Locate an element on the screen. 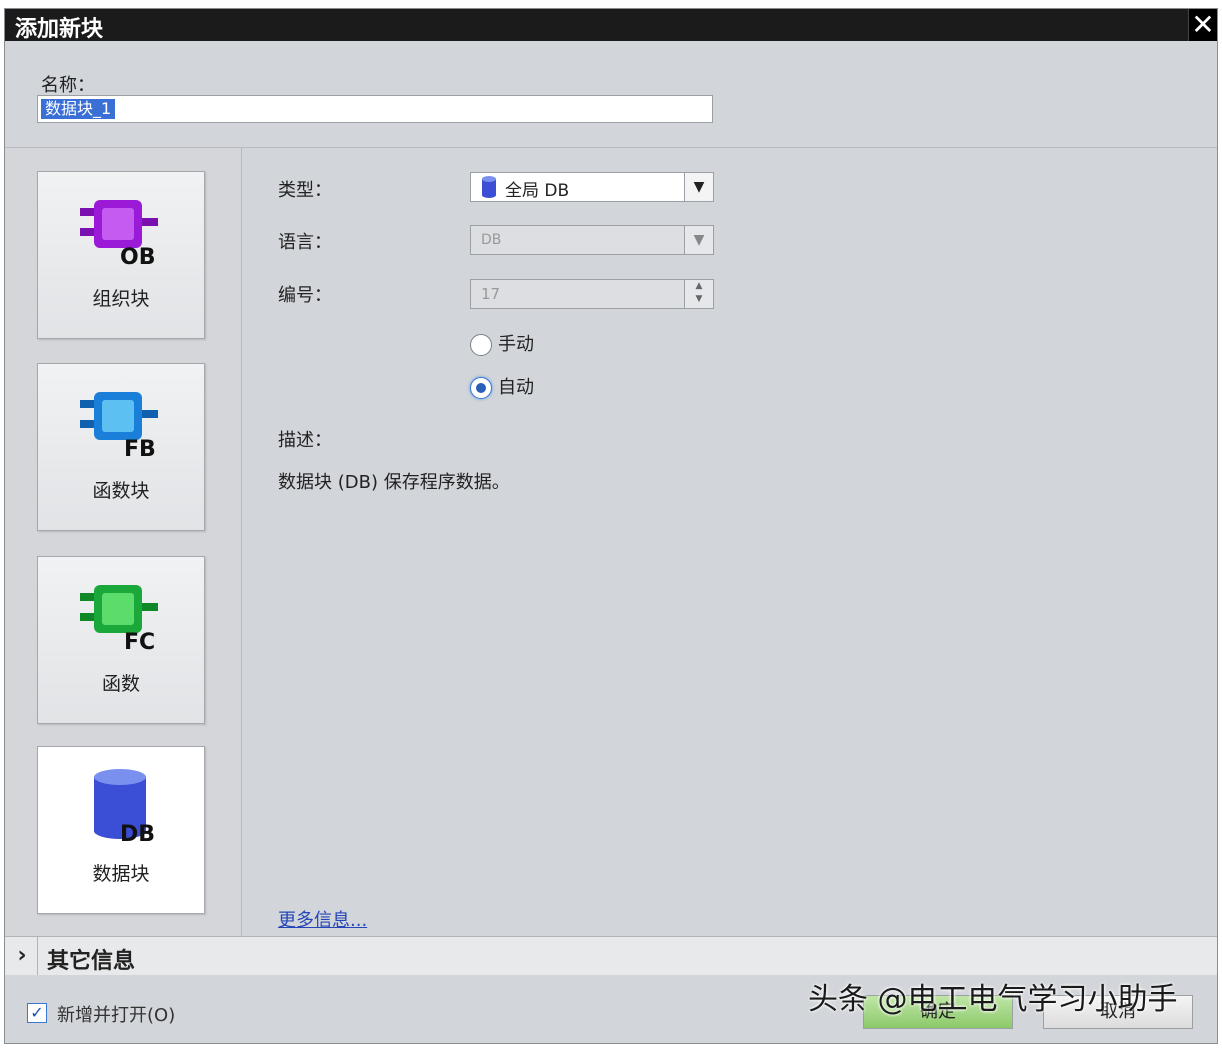 This screenshot has height=1048, width=1222. fb-icon: FB is located at coordinates (121, 424).